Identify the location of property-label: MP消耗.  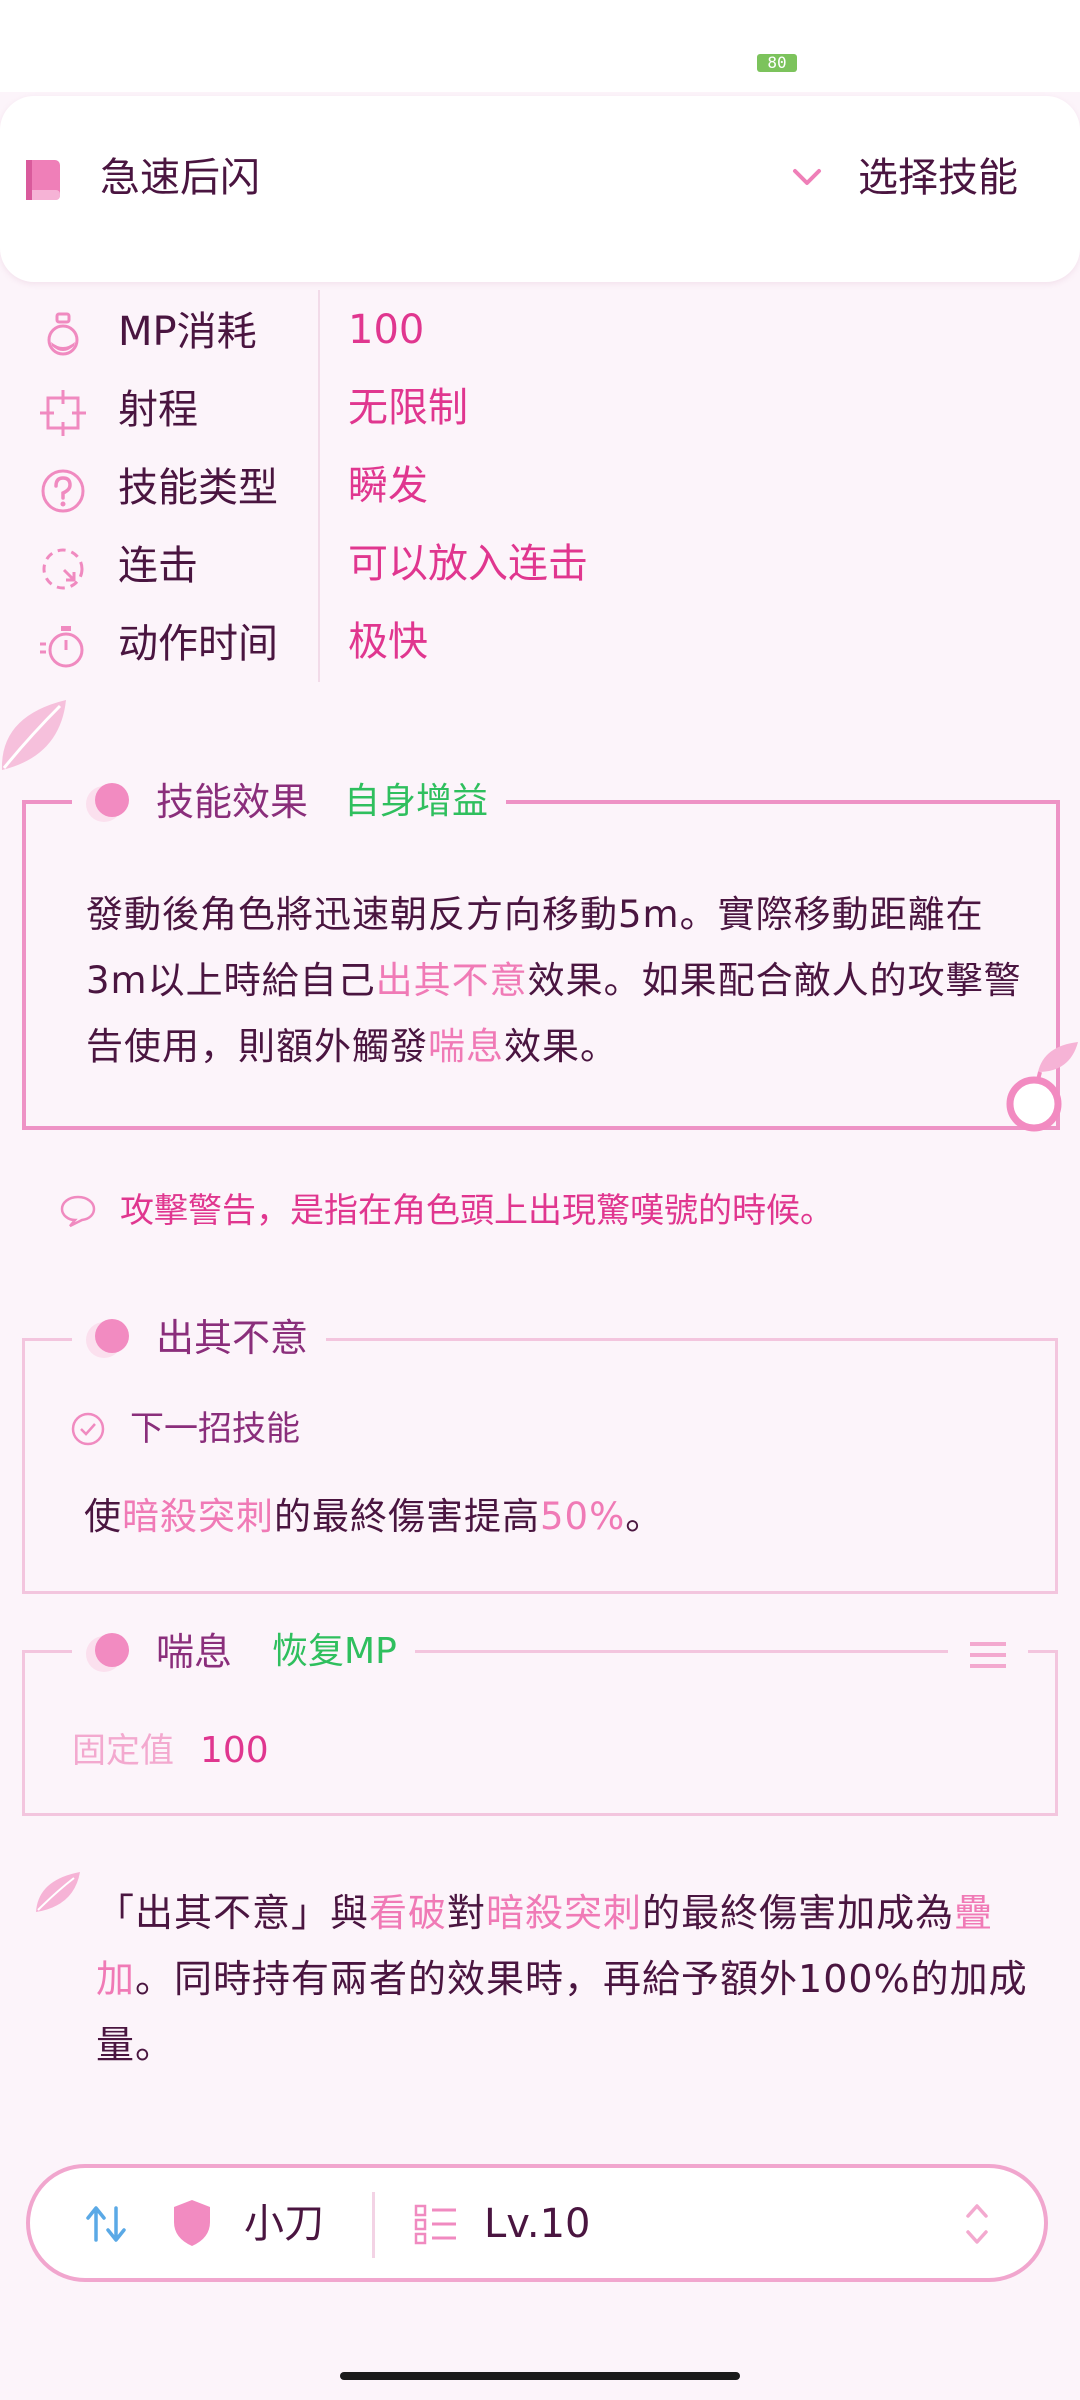
(187, 332).